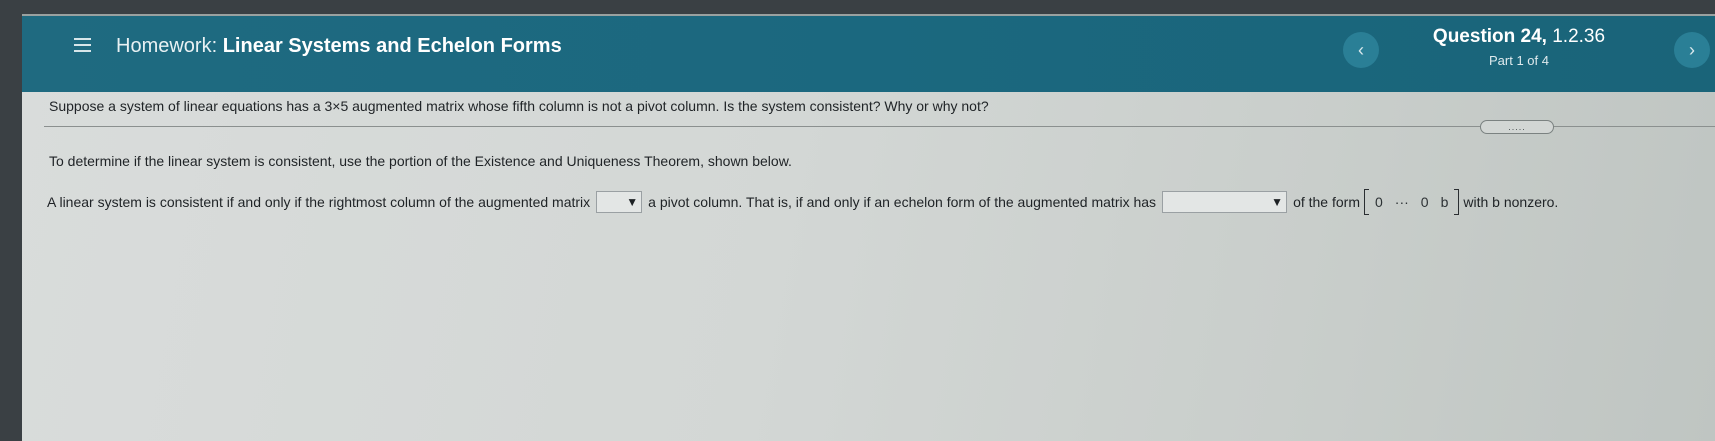 Image resolution: width=1715 pixels, height=441 pixels. I want to click on hamburger-menu-icon, so click(82, 45).